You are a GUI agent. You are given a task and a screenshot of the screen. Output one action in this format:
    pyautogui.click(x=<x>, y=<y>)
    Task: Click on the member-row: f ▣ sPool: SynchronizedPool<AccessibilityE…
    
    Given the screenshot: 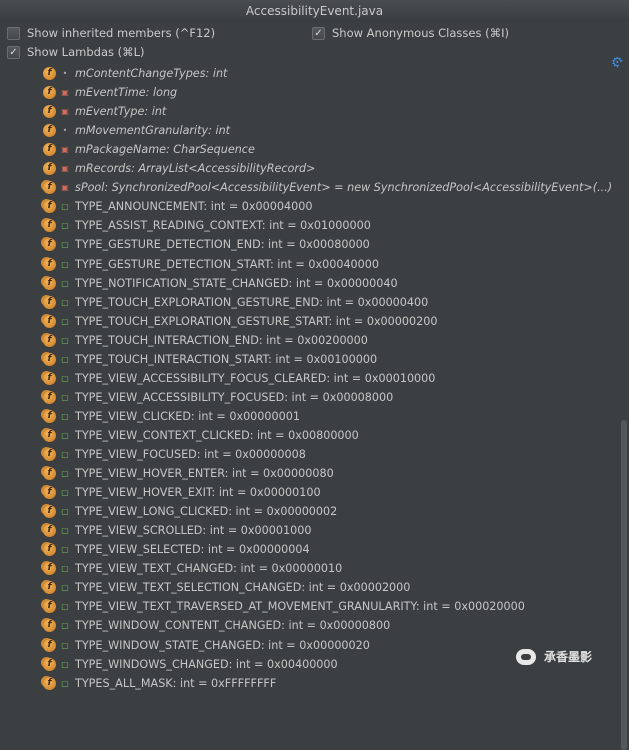 What is the action you would take?
    pyautogui.click(x=309, y=187)
    